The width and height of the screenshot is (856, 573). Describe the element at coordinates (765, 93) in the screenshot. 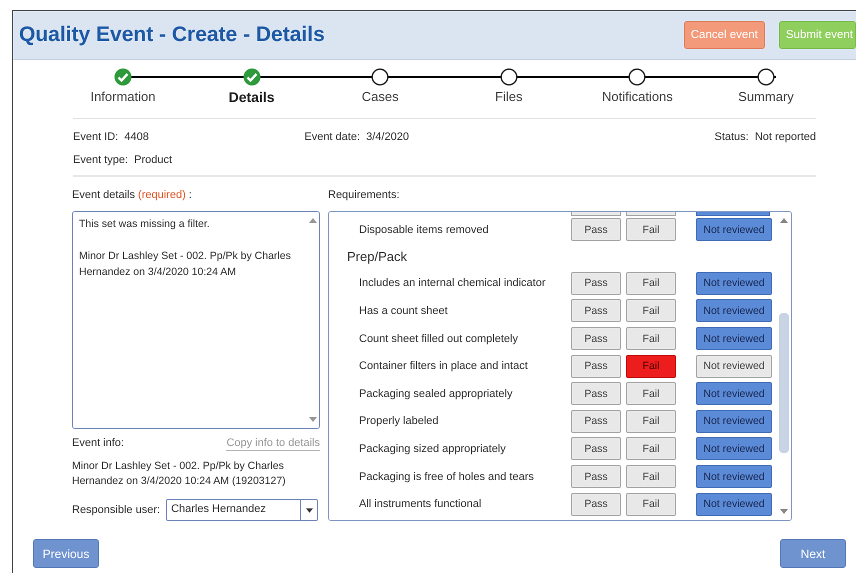

I see `step-tab: Summary` at that location.